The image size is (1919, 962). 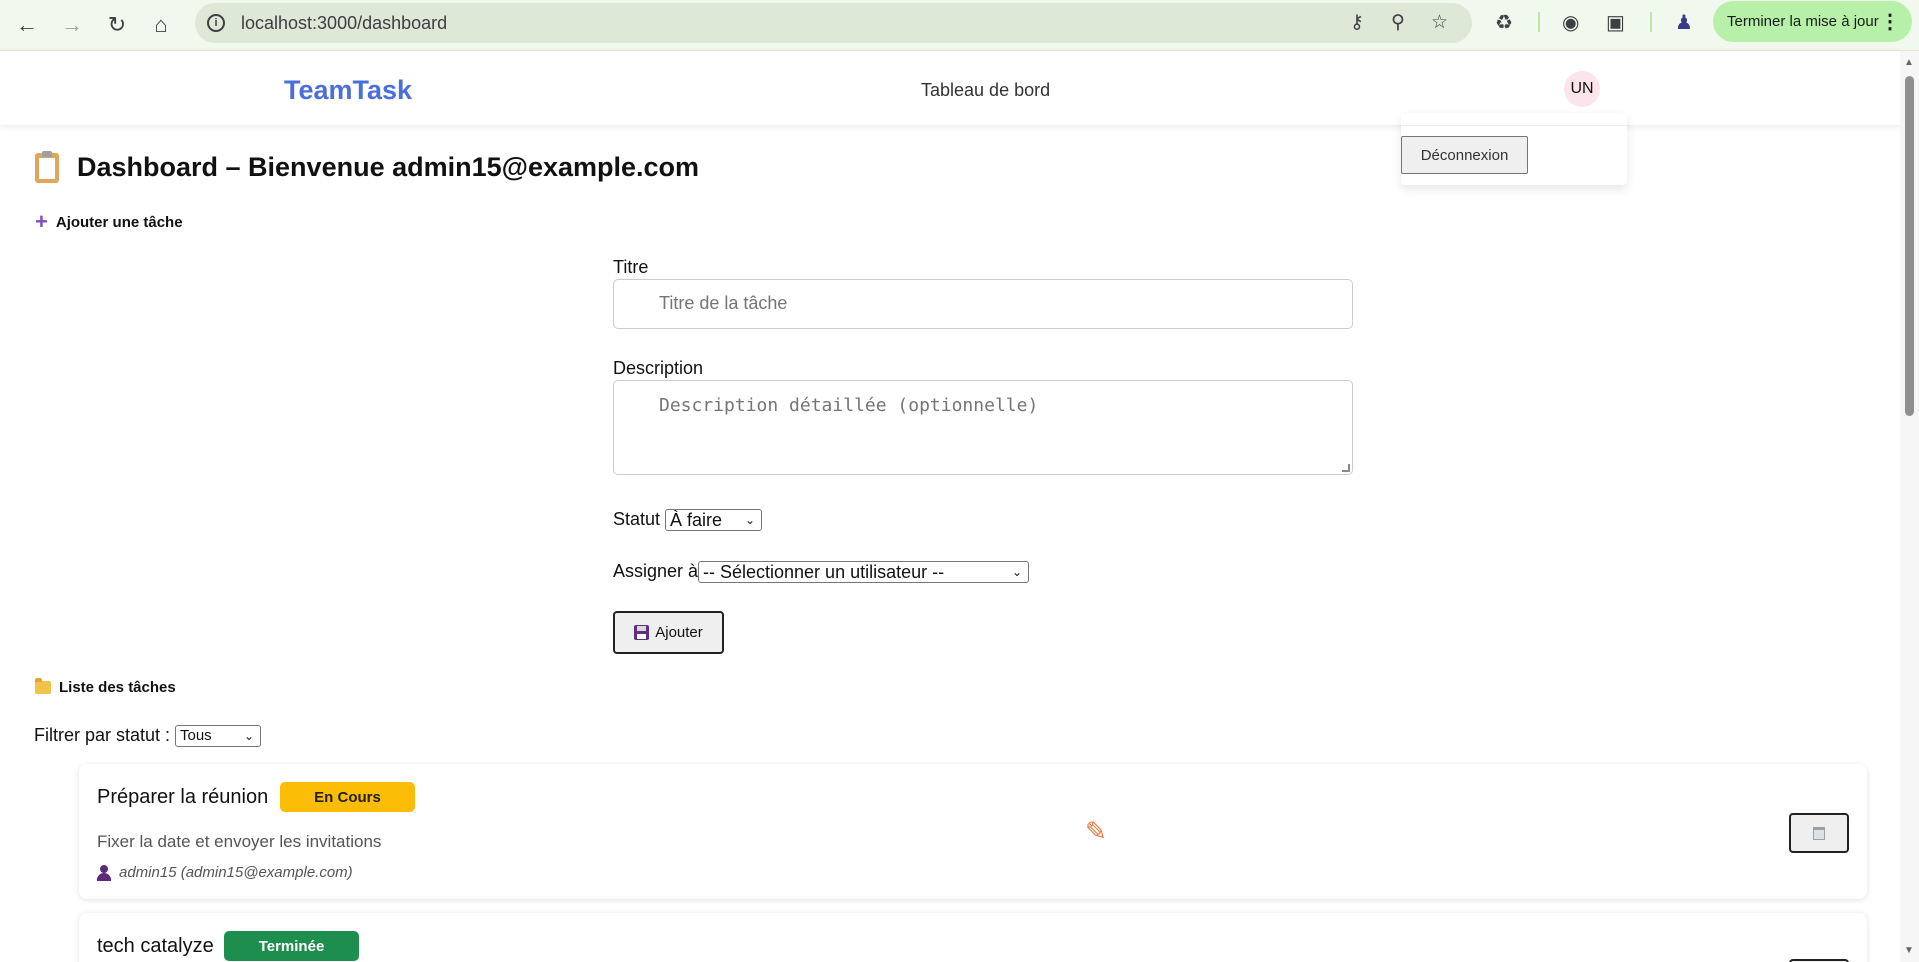 I want to click on app-logo: TeamTask, so click(x=348, y=90).